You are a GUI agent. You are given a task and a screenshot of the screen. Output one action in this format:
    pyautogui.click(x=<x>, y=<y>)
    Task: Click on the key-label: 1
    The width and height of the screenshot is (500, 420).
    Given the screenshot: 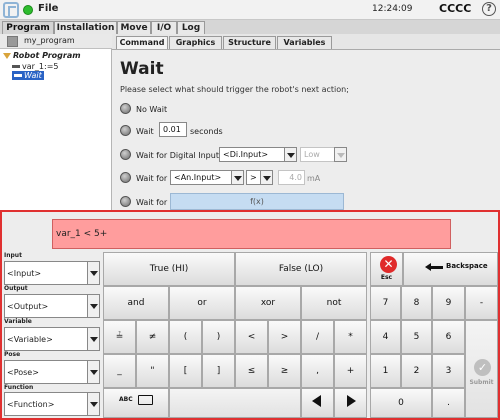 What is the action you would take?
    pyautogui.click(x=385, y=371)
    